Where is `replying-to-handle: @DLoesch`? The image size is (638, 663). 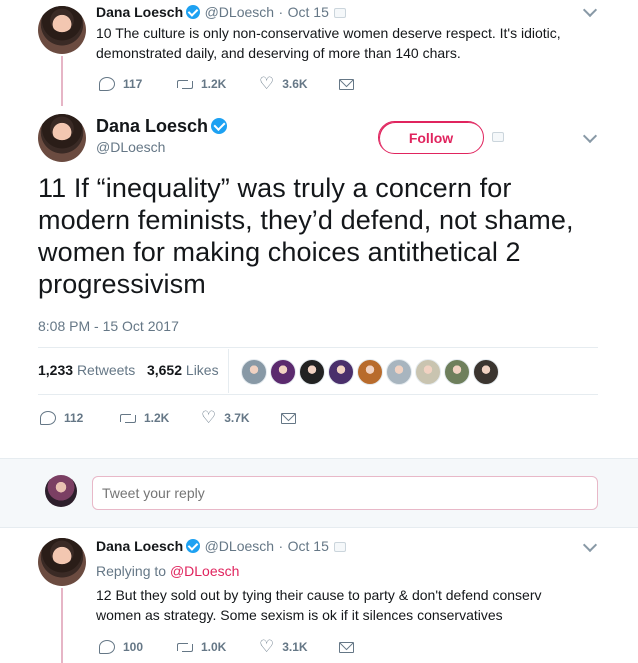 replying-to-handle: @DLoesch is located at coordinates (204, 571).